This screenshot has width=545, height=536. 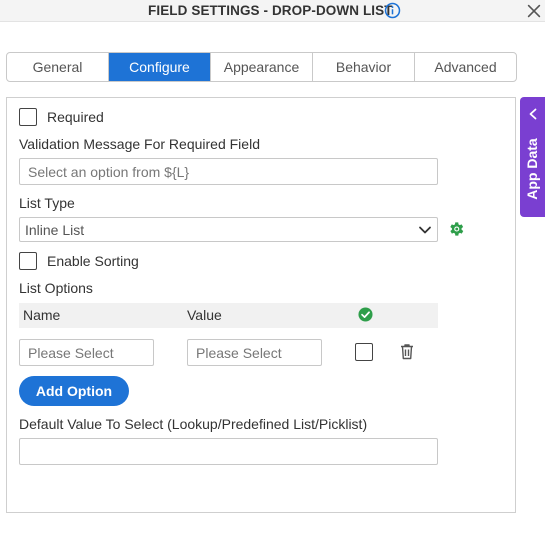 I want to click on info-icon, so click(x=392, y=10).